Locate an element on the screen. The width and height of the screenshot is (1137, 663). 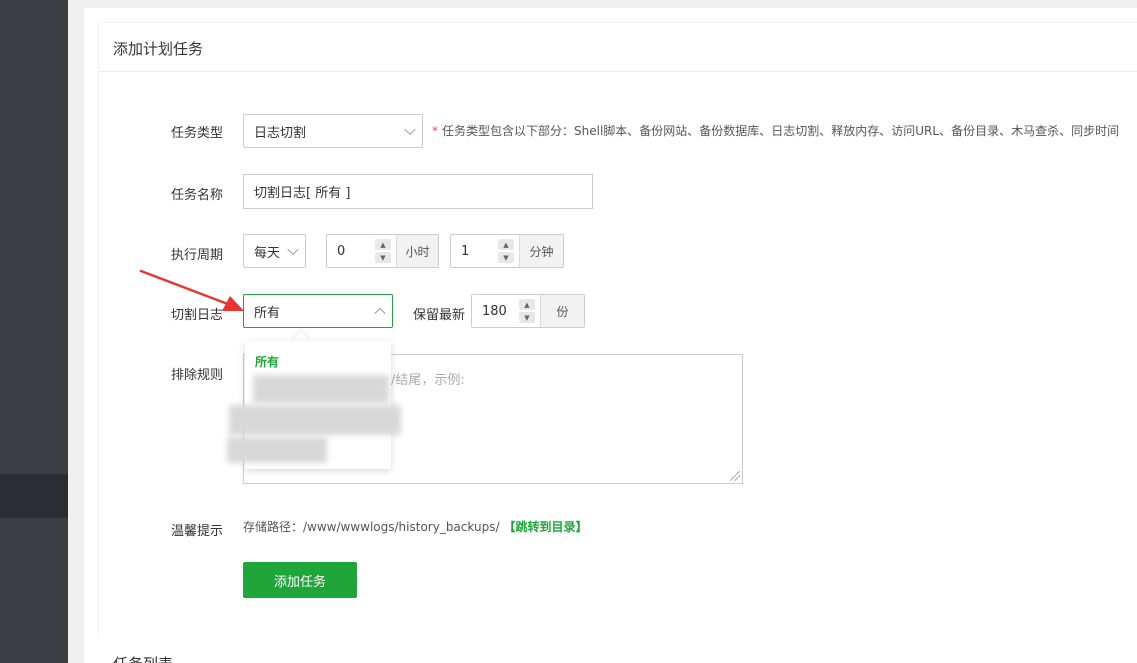
hour-stepper: 0 ▲ ▼ 小时 is located at coordinates (382, 251).